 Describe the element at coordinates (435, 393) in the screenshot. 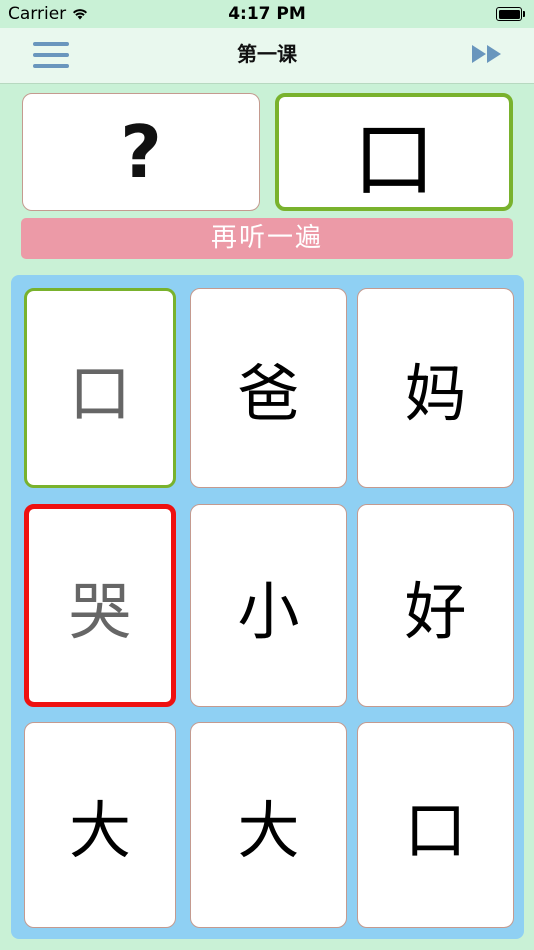

I see `tile-character: 妈` at that location.